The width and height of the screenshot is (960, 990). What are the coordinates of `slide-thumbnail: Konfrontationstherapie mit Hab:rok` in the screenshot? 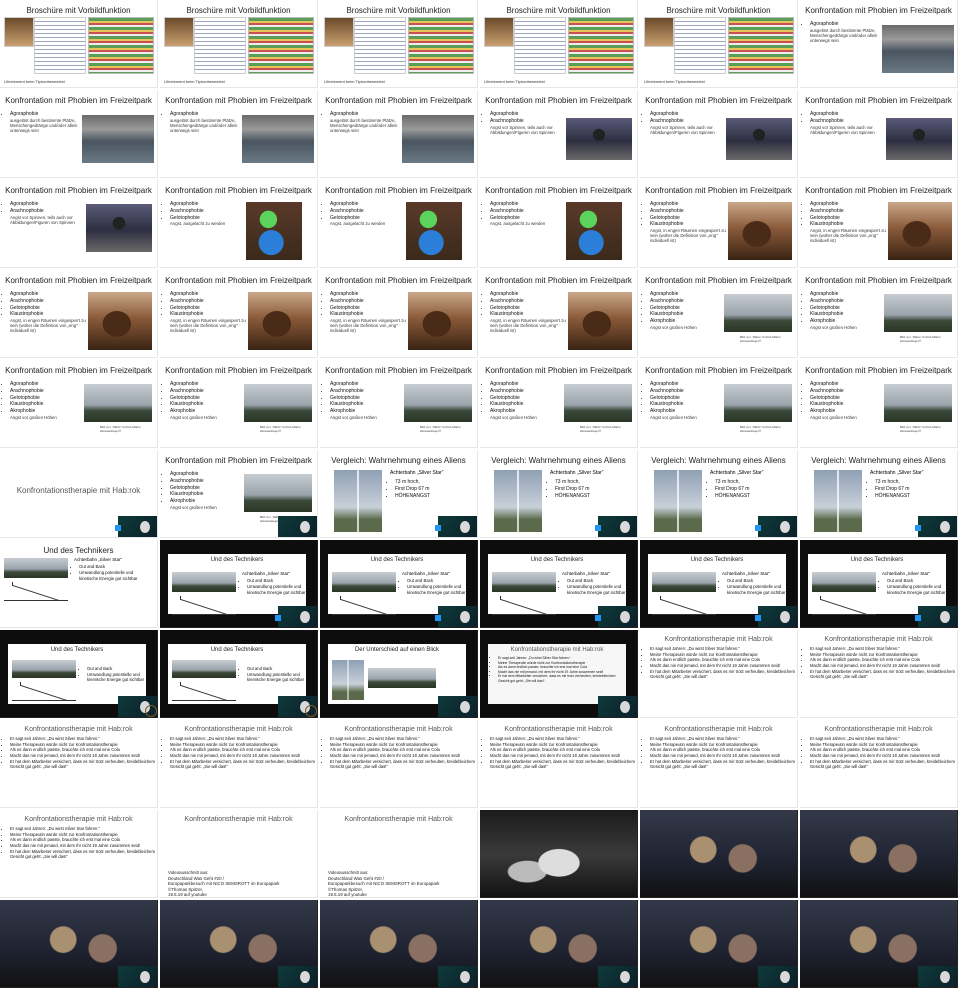 It's located at (79, 494).